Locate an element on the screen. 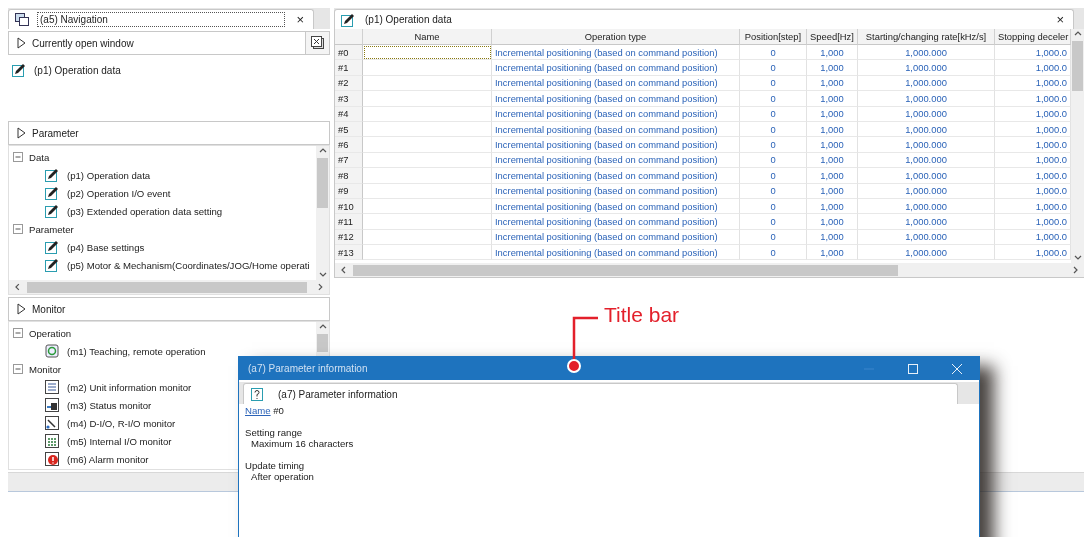 This screenshot has height=537, width=1084. tree-group: Parameter is located at coordinates (51, 229).